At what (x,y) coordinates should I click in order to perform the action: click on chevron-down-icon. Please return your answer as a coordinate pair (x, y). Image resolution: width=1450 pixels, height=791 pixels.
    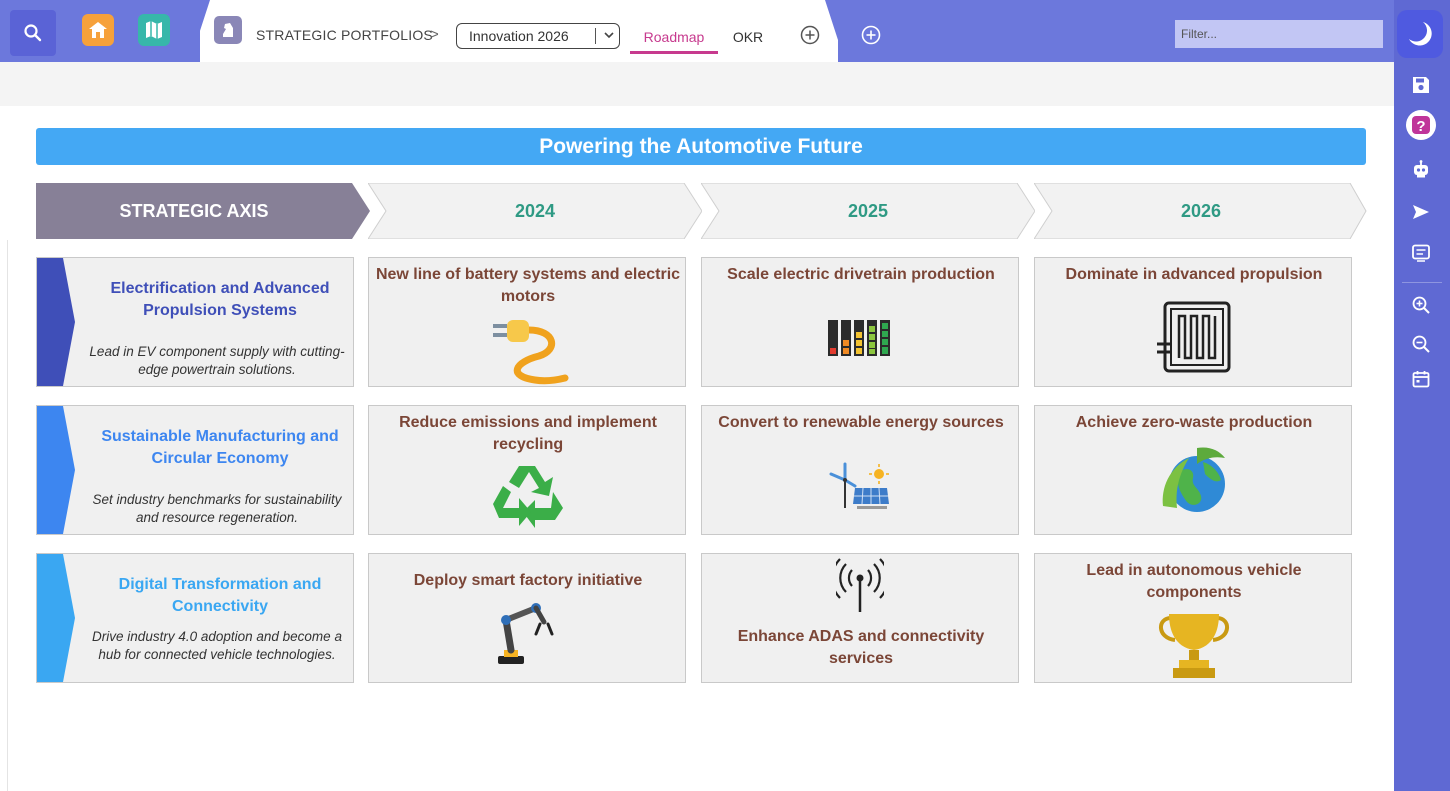
    Looking at the image, I should click on (609, 35).